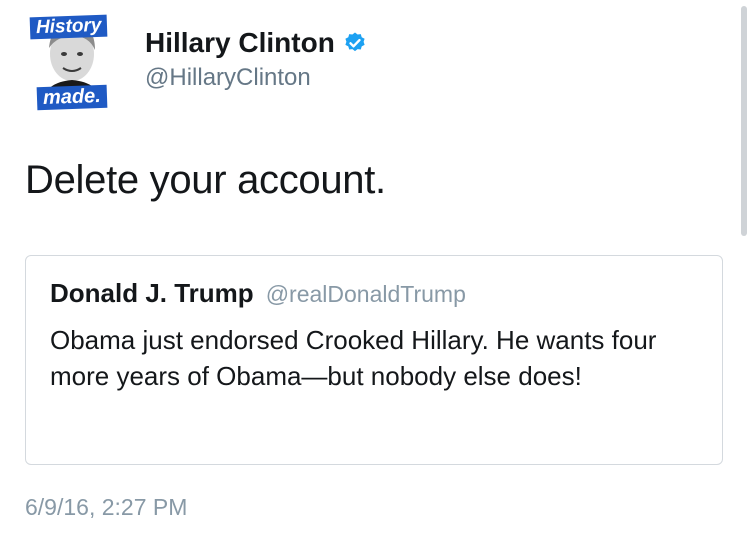  Describe the element at coordinates (72, 97) in the screenshot. I see `made-badge: made.` at that location.